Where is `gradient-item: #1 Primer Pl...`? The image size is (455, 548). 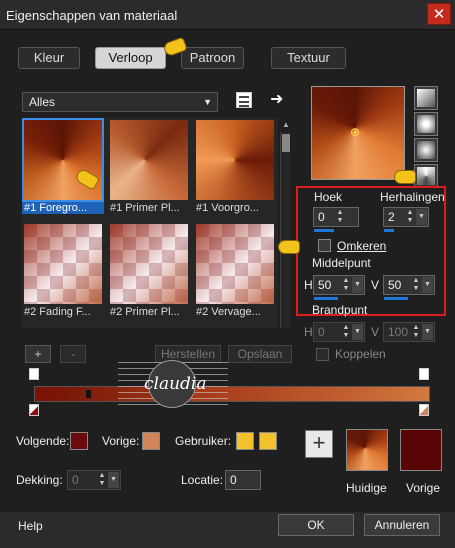
gradient-item: #1 Primer Pl... is located at coordinates (149, 166).